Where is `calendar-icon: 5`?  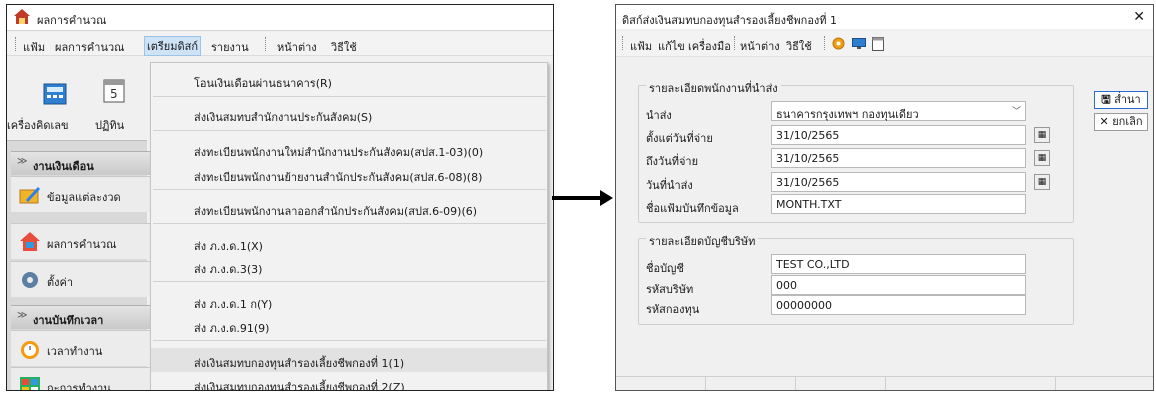
calendar-icon: 5 is located at coordinates (114, 90).